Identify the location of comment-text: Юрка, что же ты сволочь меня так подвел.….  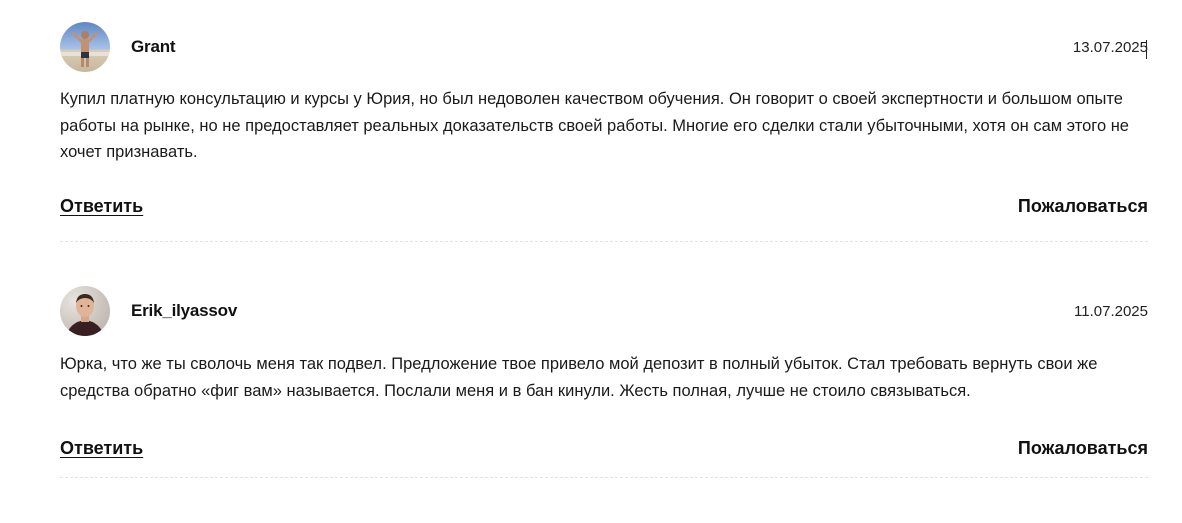
(579, 377).